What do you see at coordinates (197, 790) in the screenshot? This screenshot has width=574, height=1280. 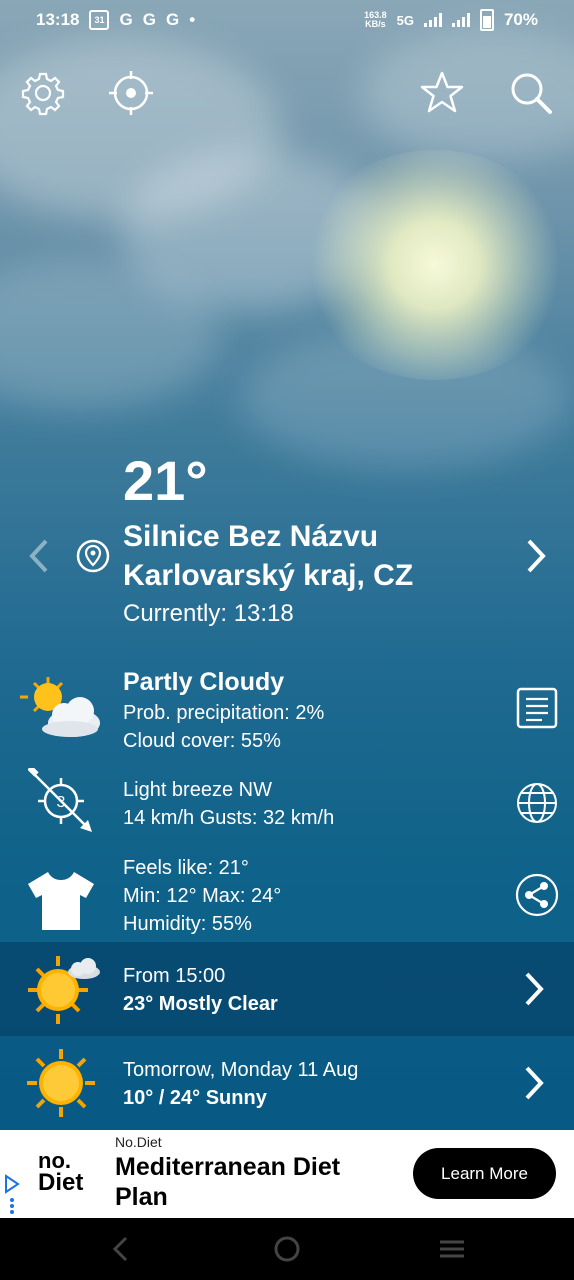 I see `wind-description: Light breeze NW` at bounding box center [197, 790].